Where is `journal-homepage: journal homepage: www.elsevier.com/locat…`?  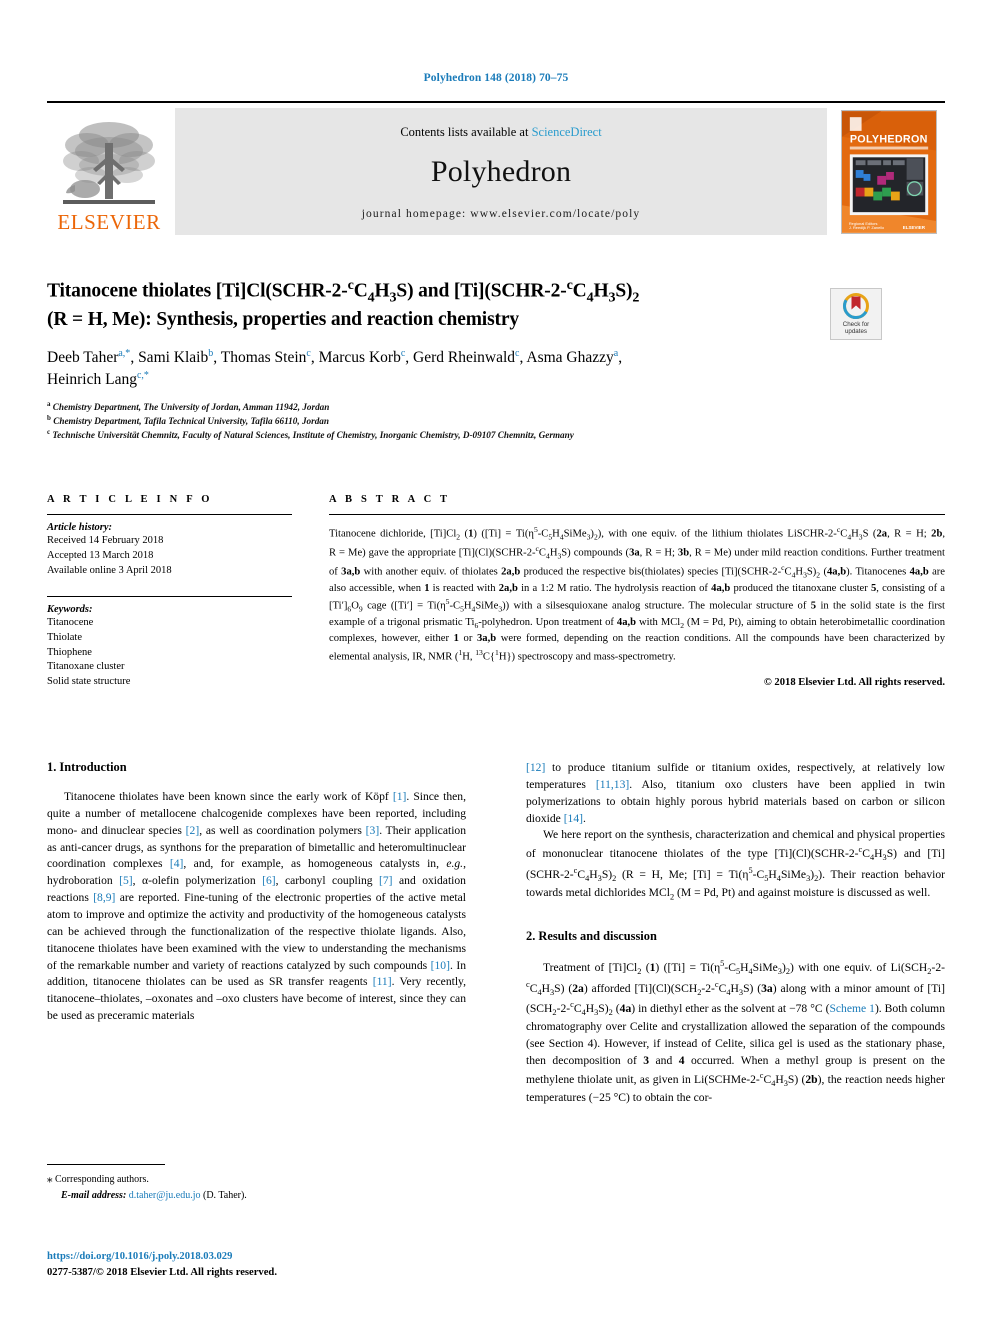
journal-homepage: journal homepage: www.elsevier.com/locat… is located at coordinates (501, 214).